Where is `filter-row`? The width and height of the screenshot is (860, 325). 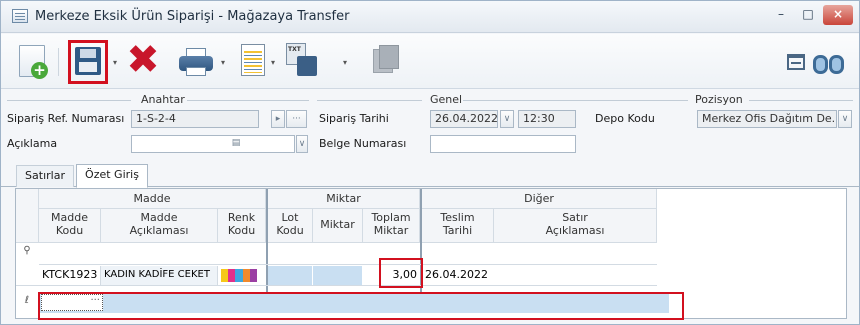 filter-row is located at coordinates (348, 254).